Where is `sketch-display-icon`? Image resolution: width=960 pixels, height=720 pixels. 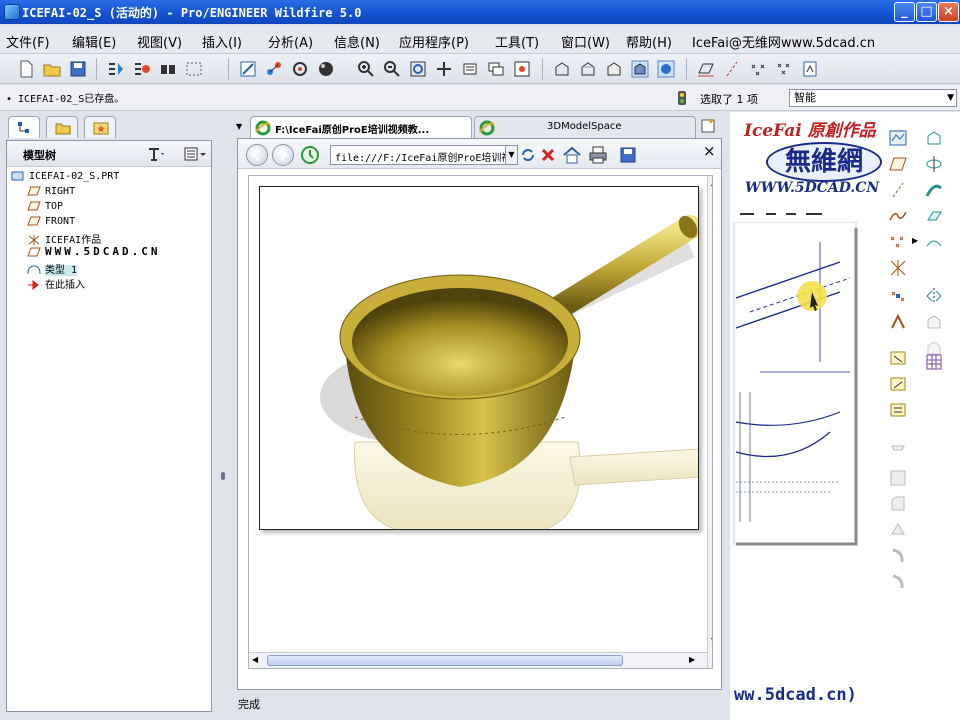 sketch-display-icon is located at coordinates (898, 138).